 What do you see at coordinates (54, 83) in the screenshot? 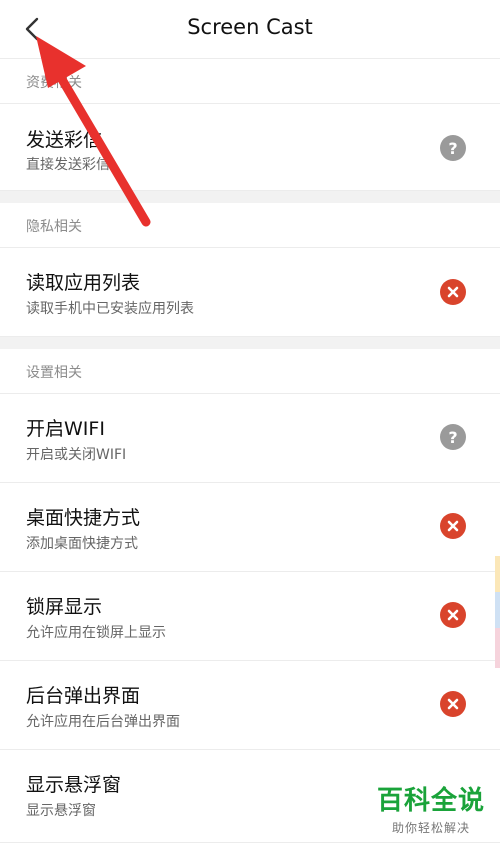
I see `section-header-label: 资费相关` at bounding box center [54, 83].